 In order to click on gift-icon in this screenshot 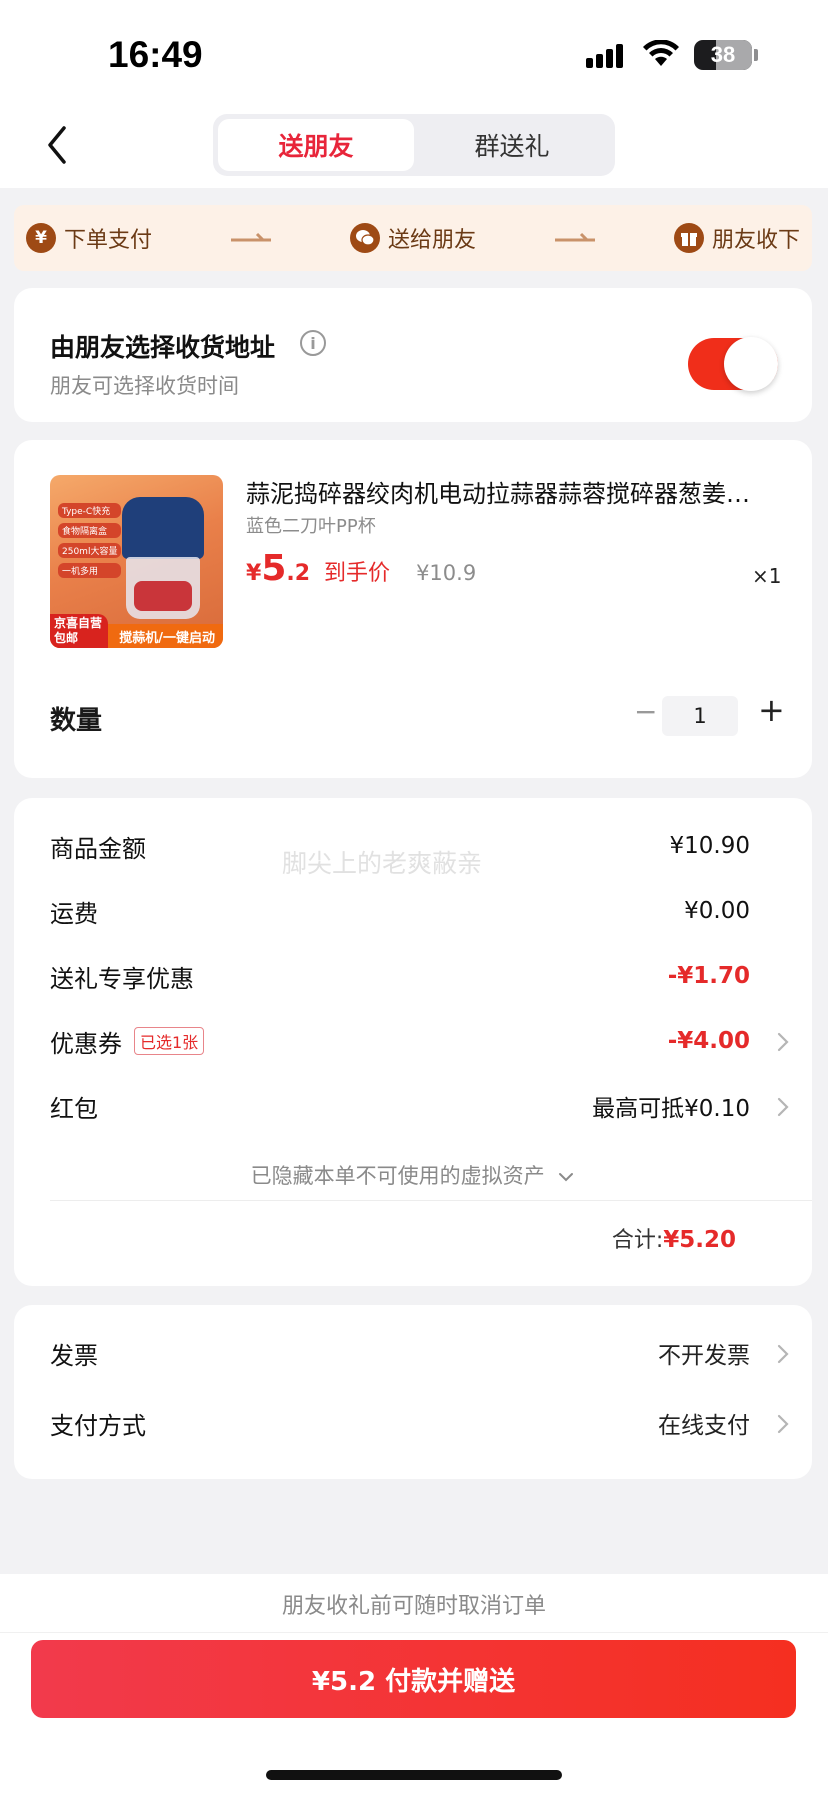, I will do `click(689, 238)`.